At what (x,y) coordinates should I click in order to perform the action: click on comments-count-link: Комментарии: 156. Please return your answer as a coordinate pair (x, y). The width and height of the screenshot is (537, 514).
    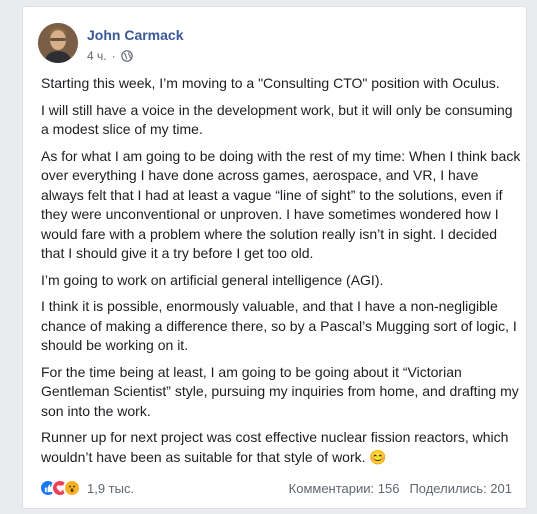
    Looking at the image, I should click on (344, 488).